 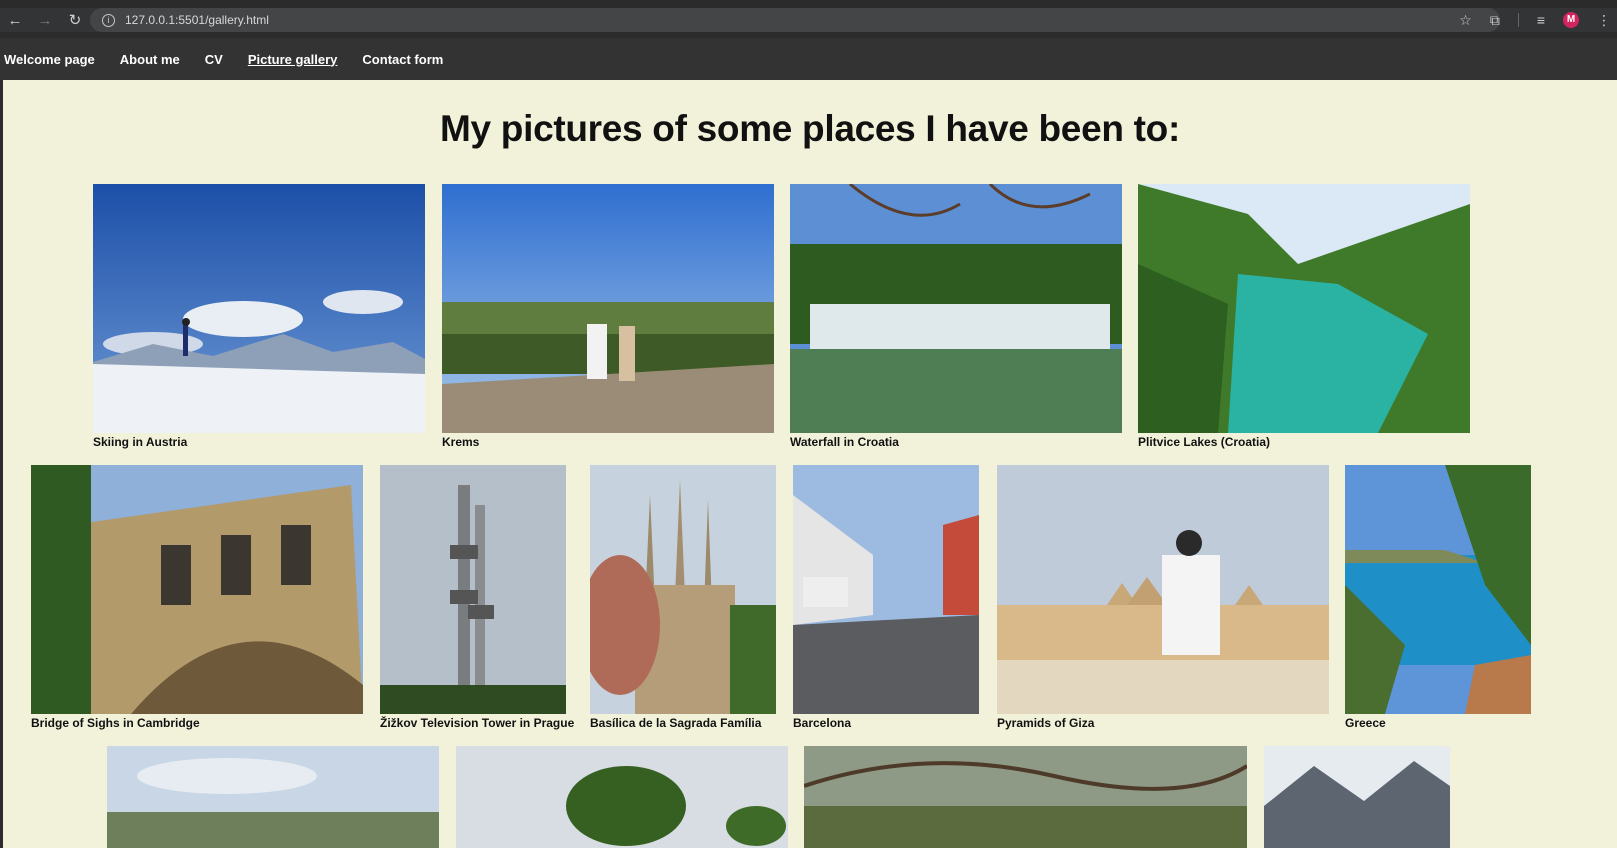 I want to click on nav-welcome-page: Welcome page, so click(x=49, y=59).